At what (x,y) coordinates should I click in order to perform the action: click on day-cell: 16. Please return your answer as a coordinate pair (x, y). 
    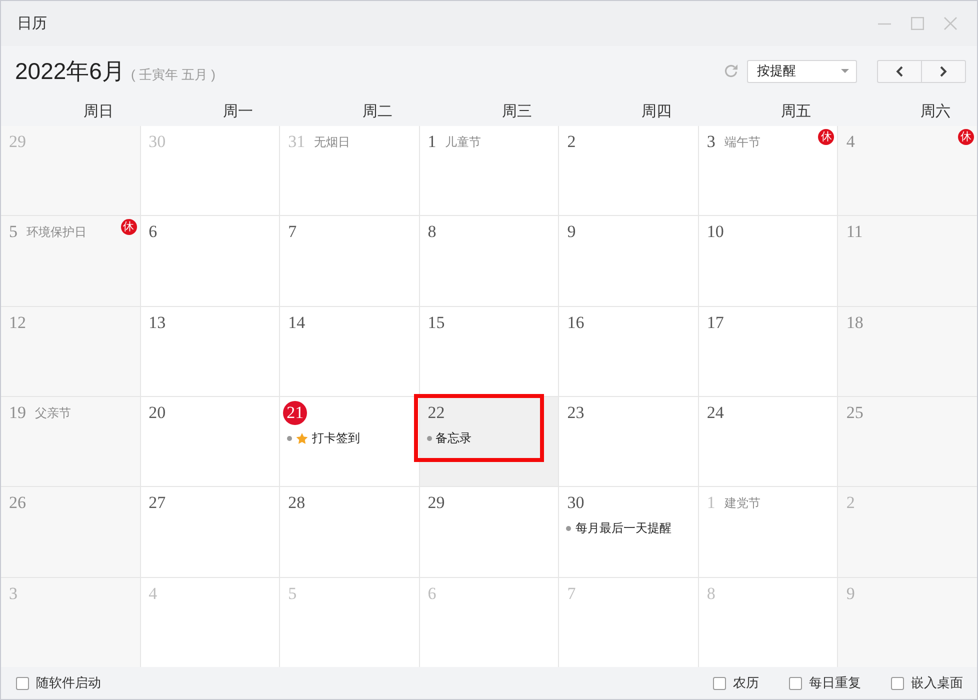
    Looking at the image, I should click on (628, 351).